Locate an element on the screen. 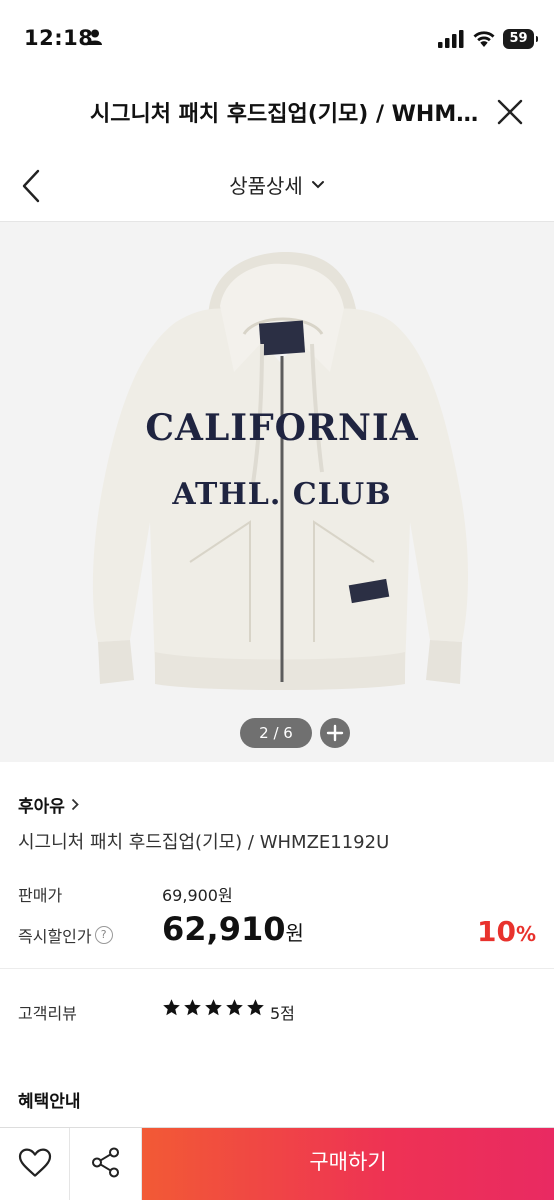 The height and width of the screenshot is (1200, 554). nav-title: 상품상세 is located at coordinates (266, 186).